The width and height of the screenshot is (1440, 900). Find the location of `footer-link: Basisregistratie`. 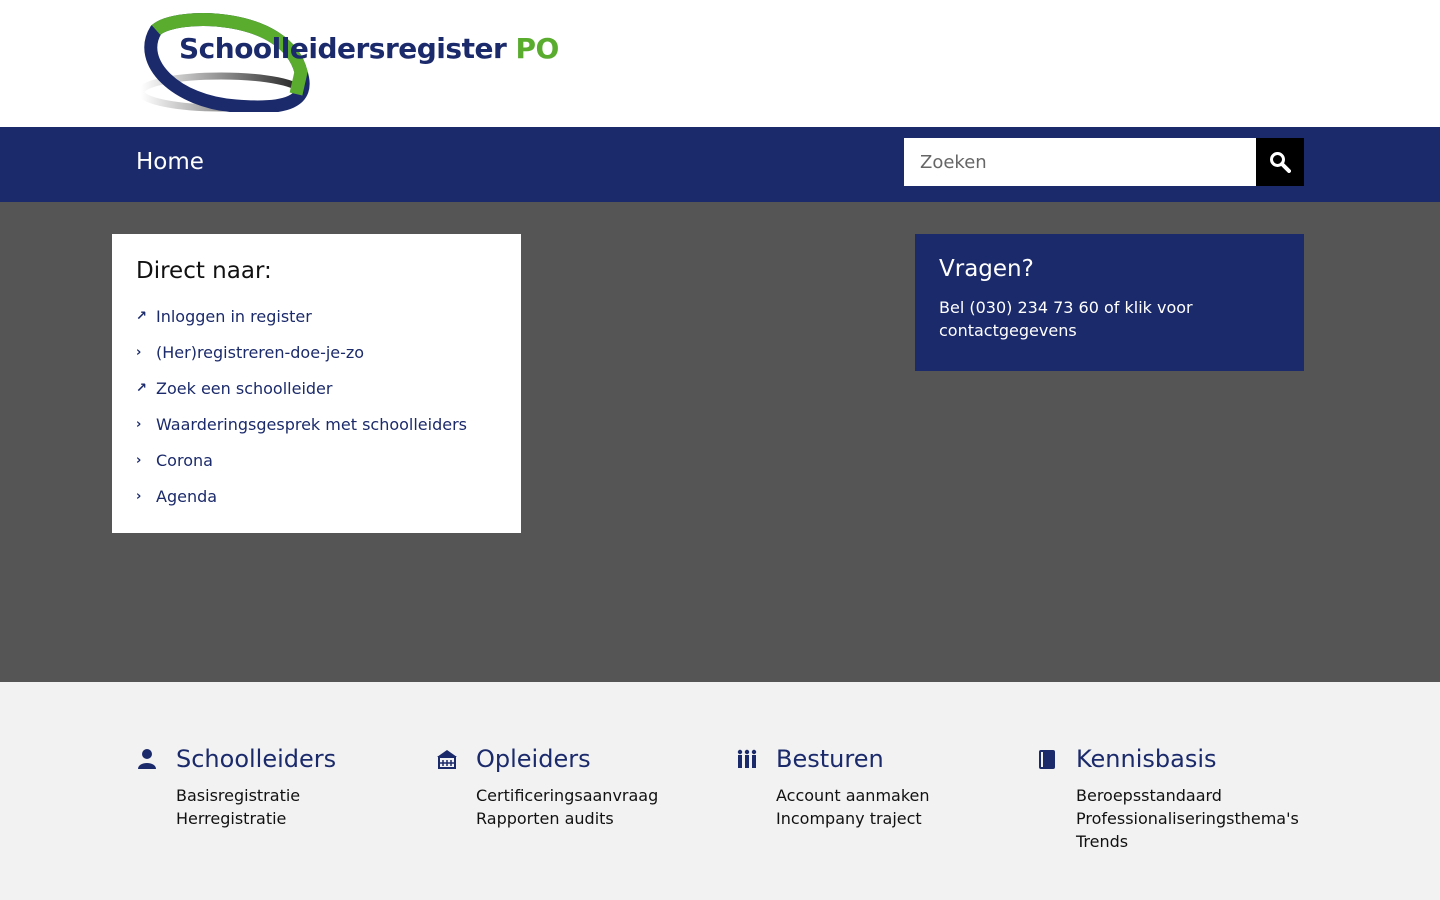

footer-link: Basisregistratie is located at coordinates (301, 795).